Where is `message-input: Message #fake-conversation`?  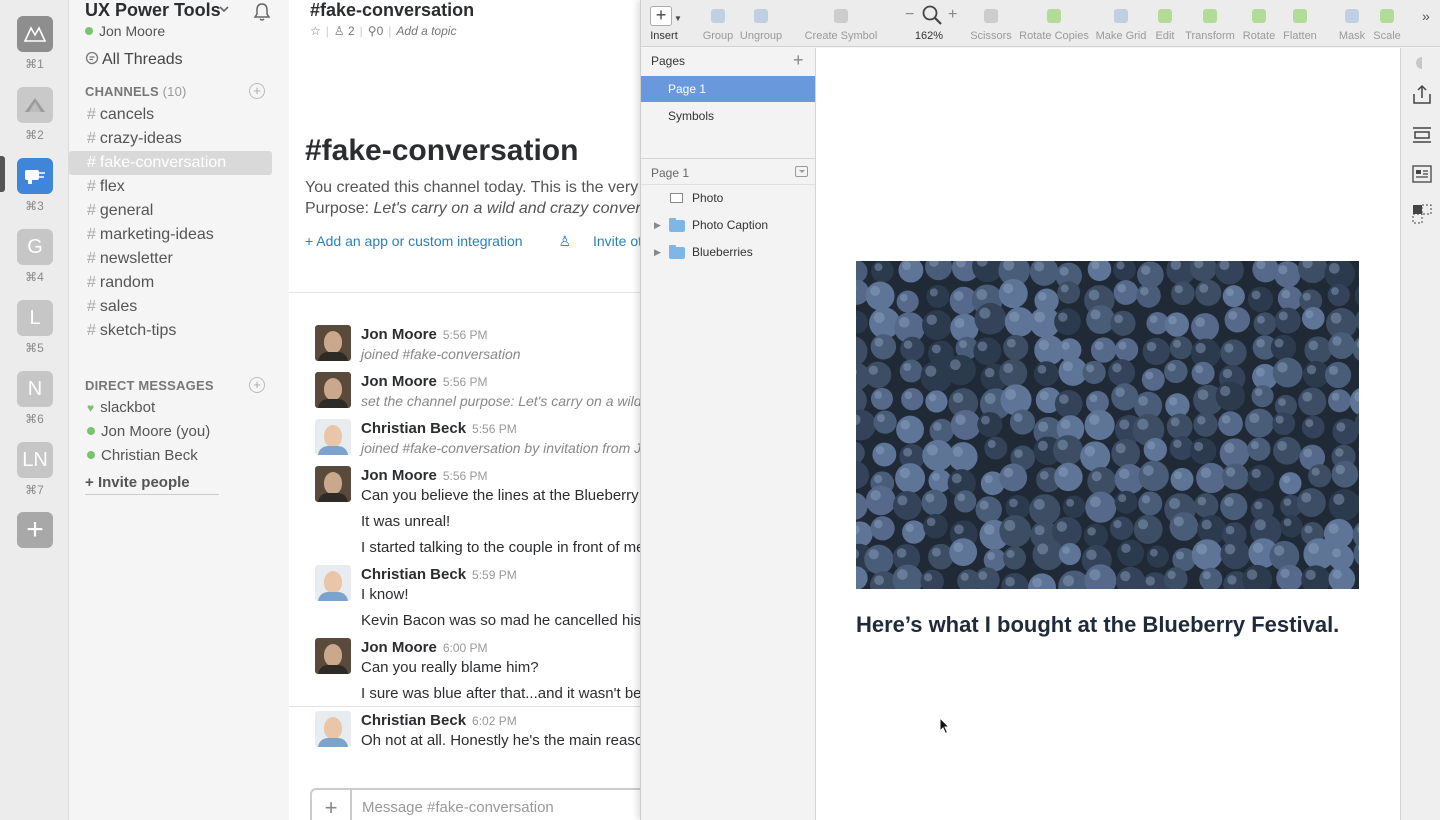 message-input: Message #fake-conversation is located at coordinates (458, 807).